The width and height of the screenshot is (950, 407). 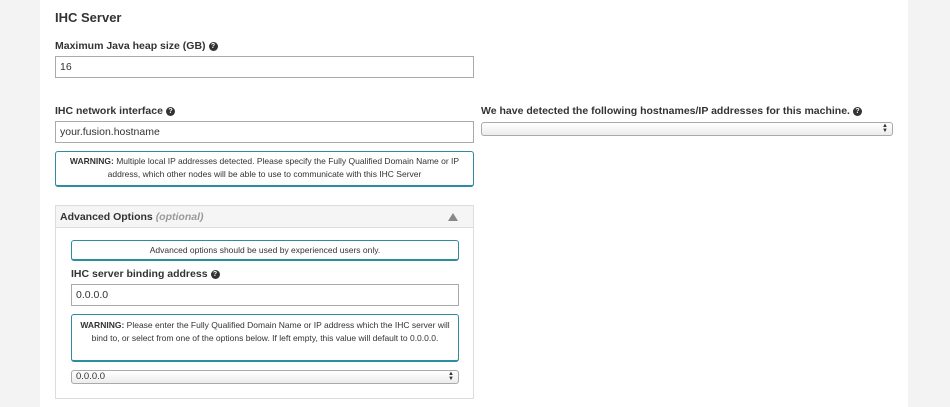 What do you see at coordinates (130, 46) in the screenshot?
I see `heap-size-label-text: Maximum Java heap size (GB)` at bounding box center [130, 46].